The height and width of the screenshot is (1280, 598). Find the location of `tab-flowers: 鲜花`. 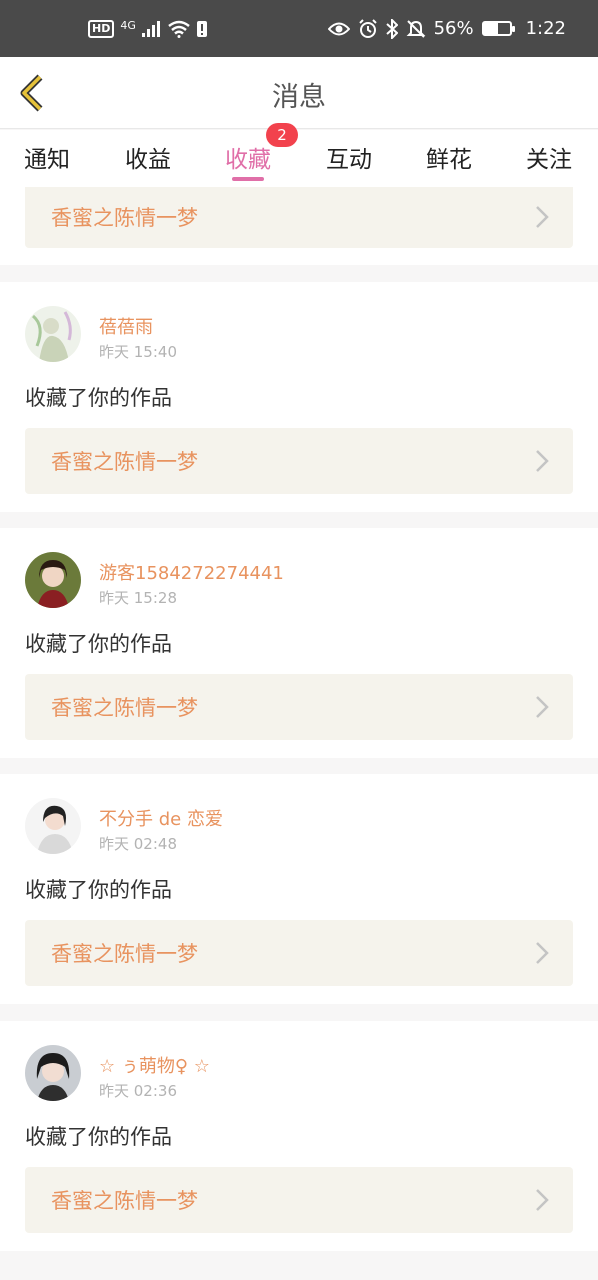

tab-flowers: 鲜花 is located at coordinates (449, 157).